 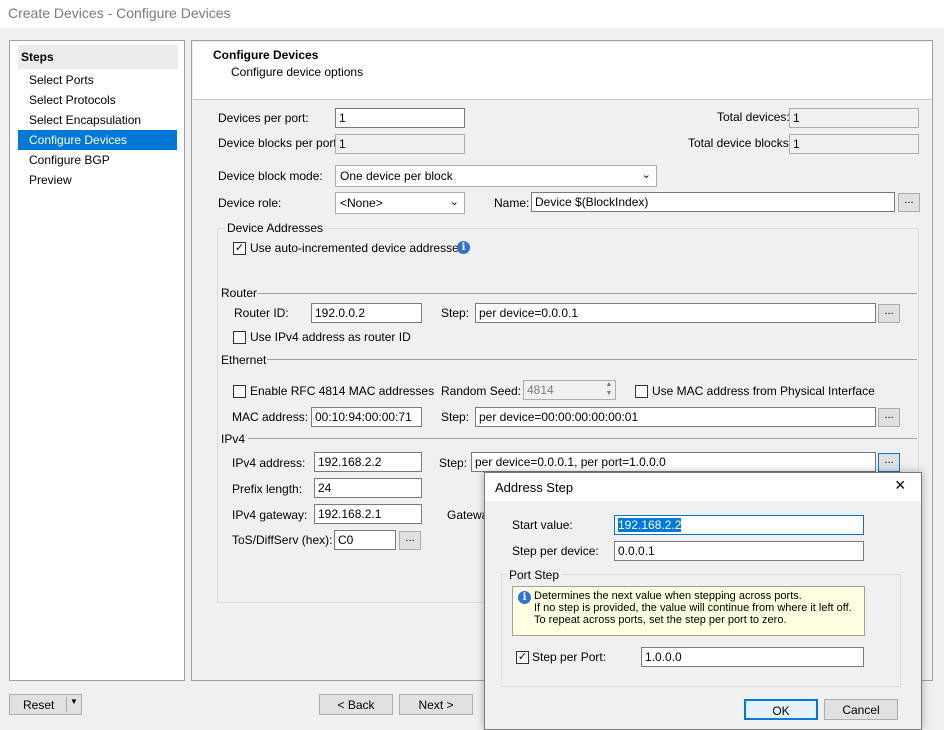 I want to click on start-value-label: Start value:, so click(x=542, y=525).